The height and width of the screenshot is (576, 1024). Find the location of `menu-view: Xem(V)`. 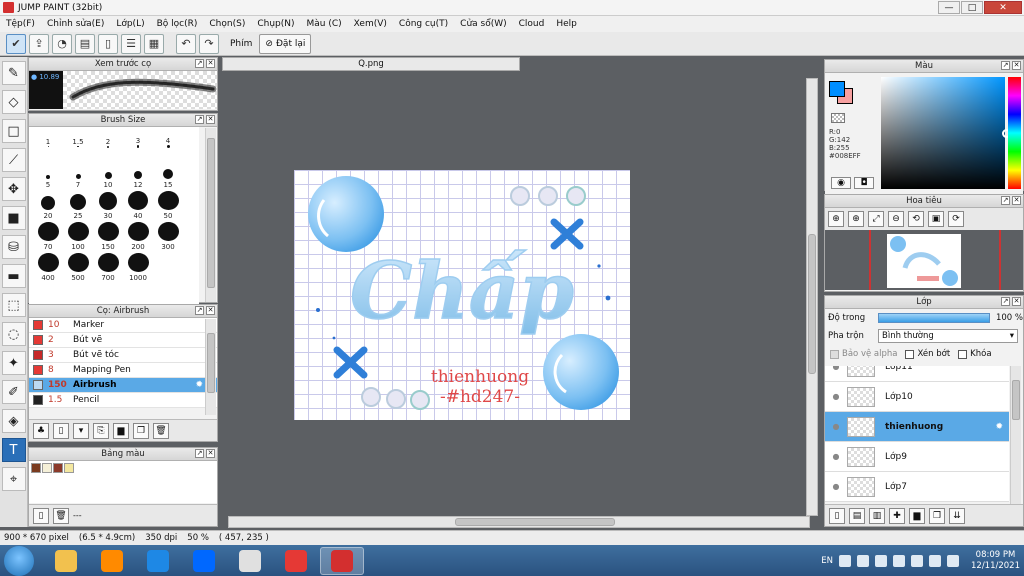

menu-view: Xem(V) is located at coordinates (370, 24).